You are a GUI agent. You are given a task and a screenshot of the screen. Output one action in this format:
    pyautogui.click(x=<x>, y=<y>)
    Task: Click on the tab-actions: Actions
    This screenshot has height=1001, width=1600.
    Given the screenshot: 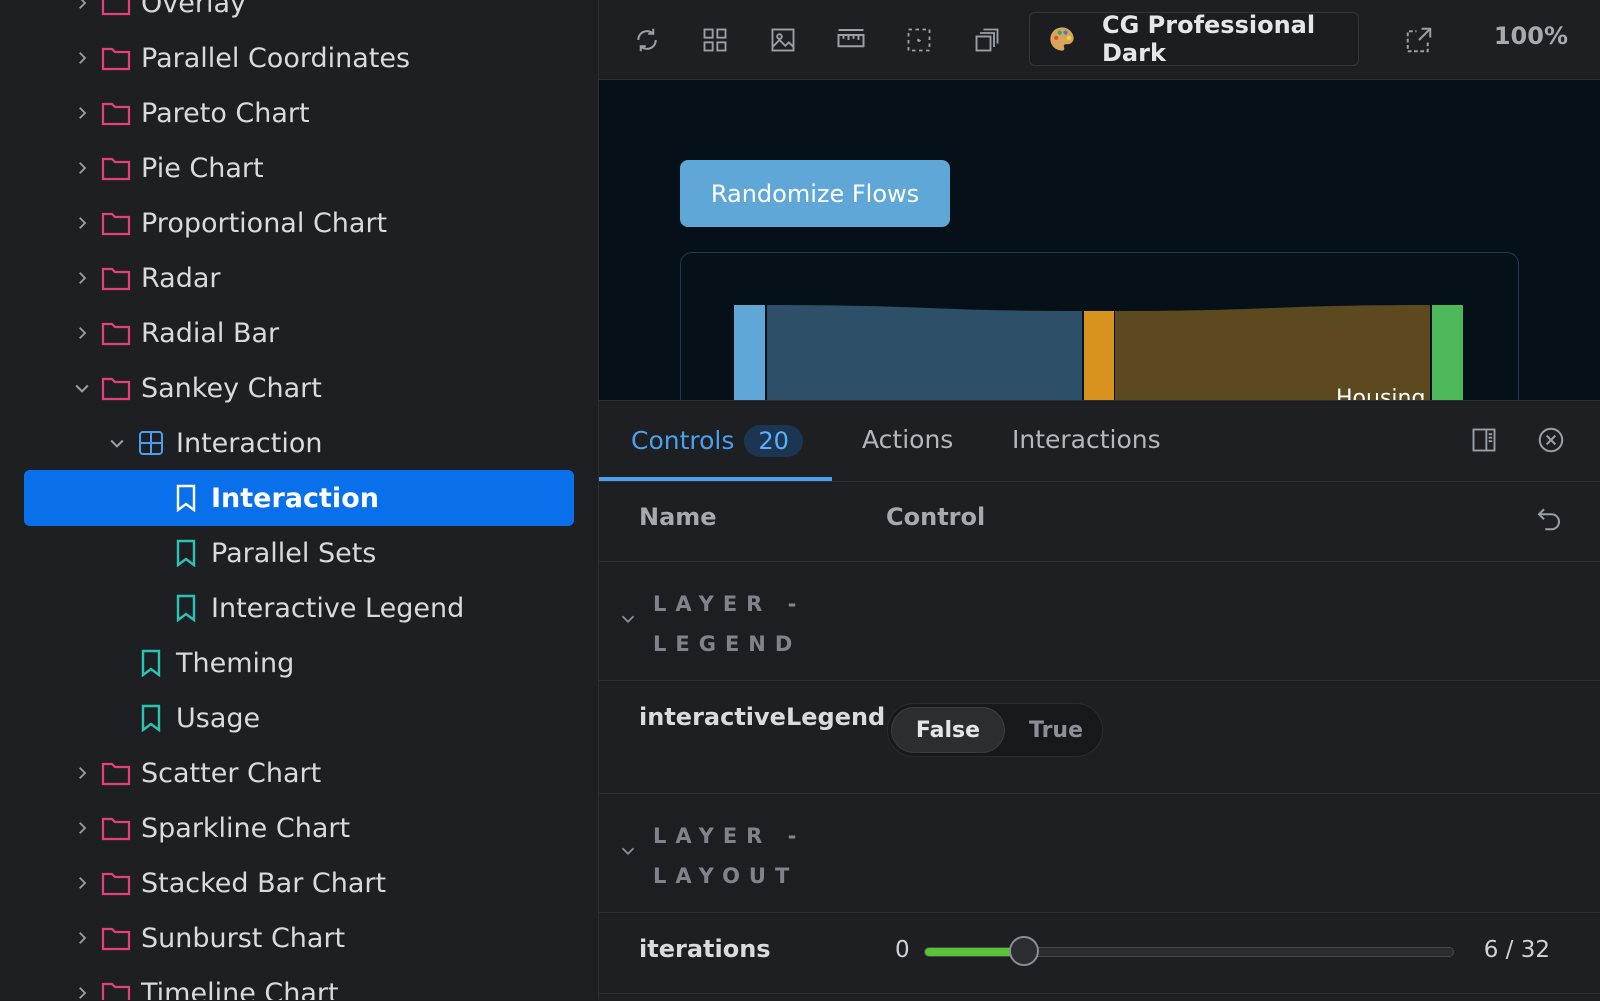 What is the action you would take?
    pyautogui.click(x=907, y=439)
    